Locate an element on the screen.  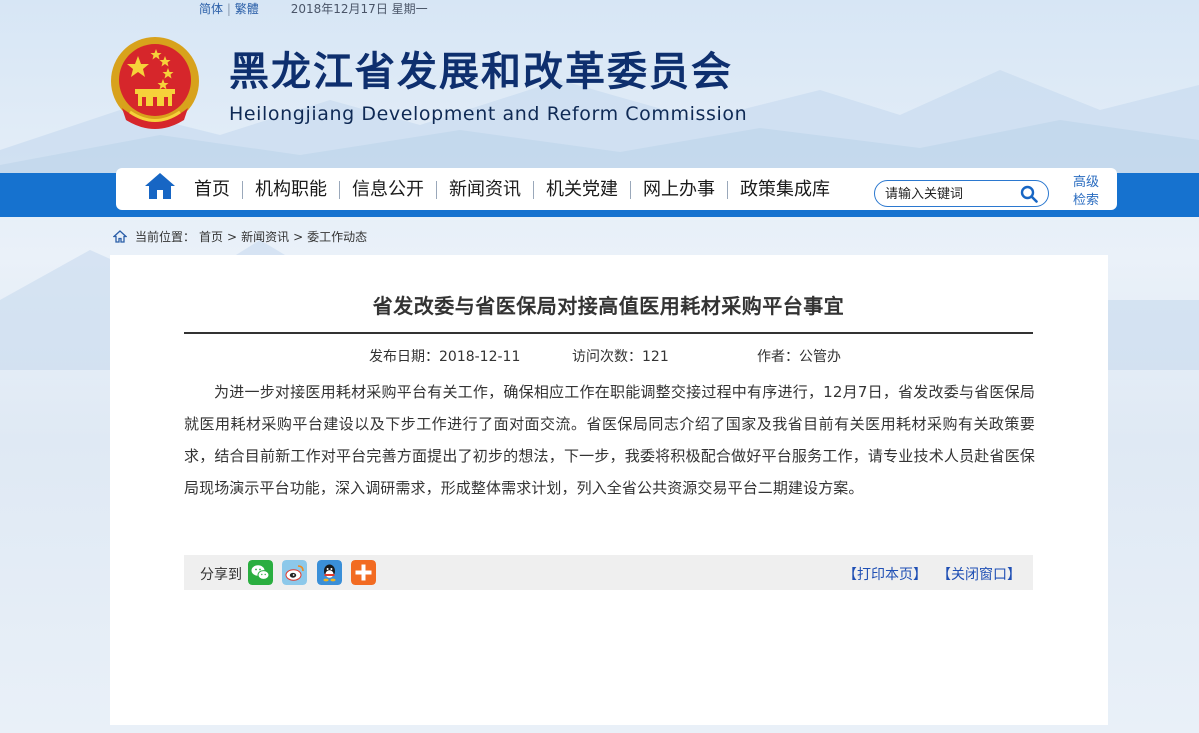
nav-item-organization: 机构职能 is located at coordinates (291, 190).